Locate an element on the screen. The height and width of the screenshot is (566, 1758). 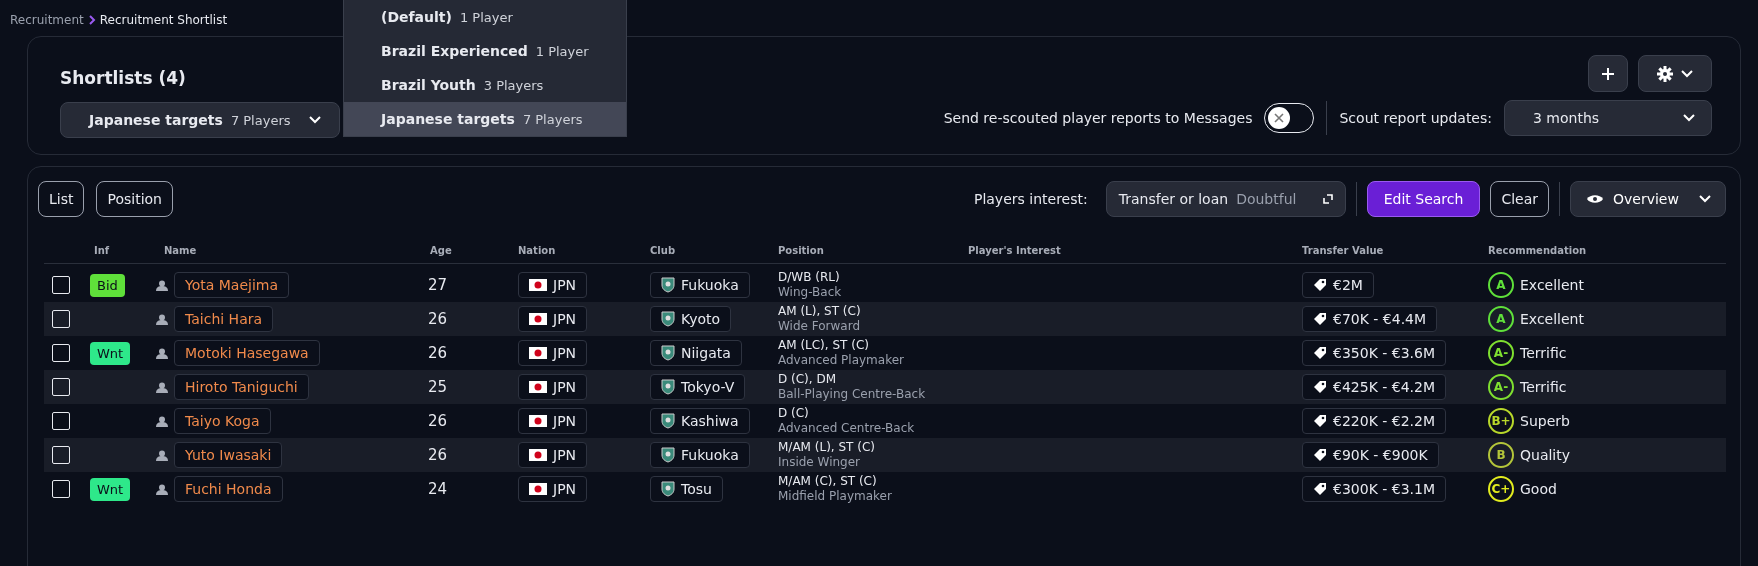
position-text: D (C), DM is located at coordinates (808, 379).